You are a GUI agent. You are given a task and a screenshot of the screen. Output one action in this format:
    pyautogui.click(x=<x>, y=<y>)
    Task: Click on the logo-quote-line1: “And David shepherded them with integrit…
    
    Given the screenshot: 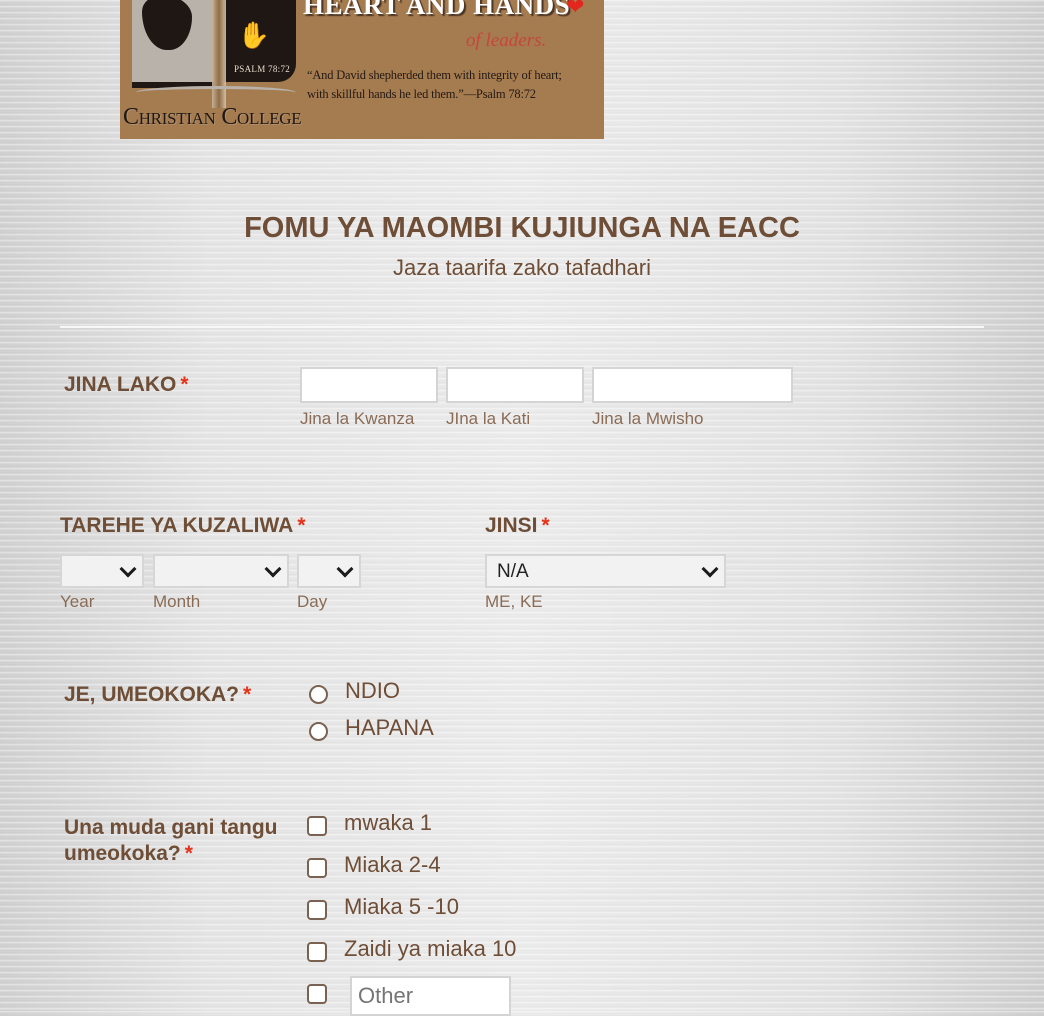 What is the action you would take?
    pyautogui.click(x=434, y=75)
    